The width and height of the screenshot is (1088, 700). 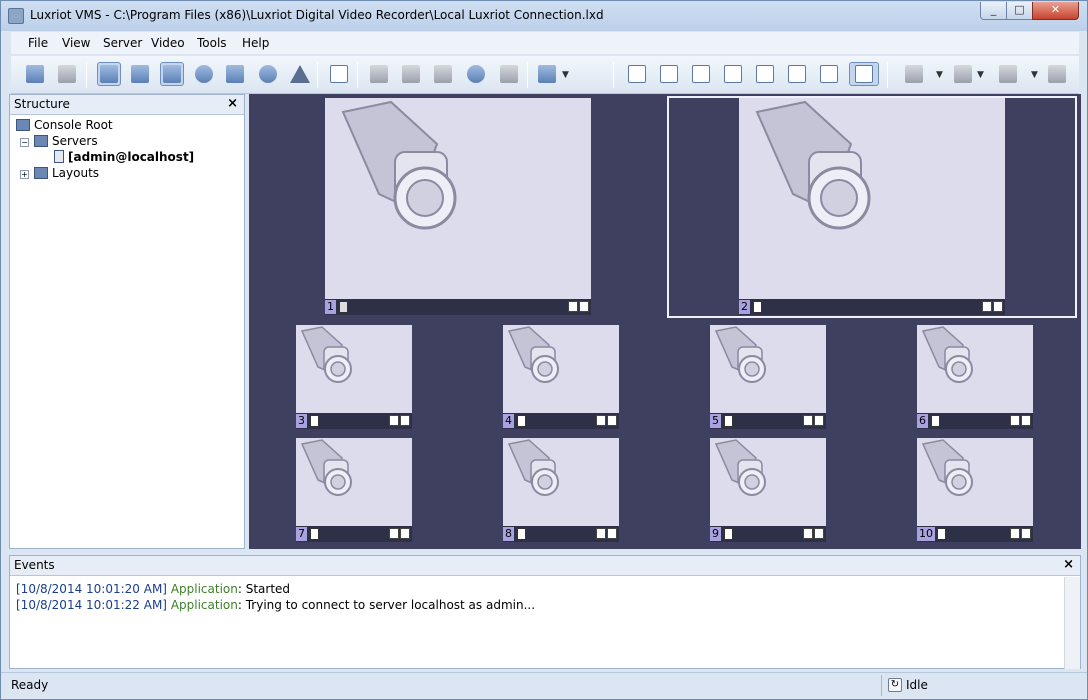 What do you see at coordinates (91, 605) in the screenshot?
I see `event-time: [10/8/2014 10:01:22 AM]` at bounding box center [91, 605].